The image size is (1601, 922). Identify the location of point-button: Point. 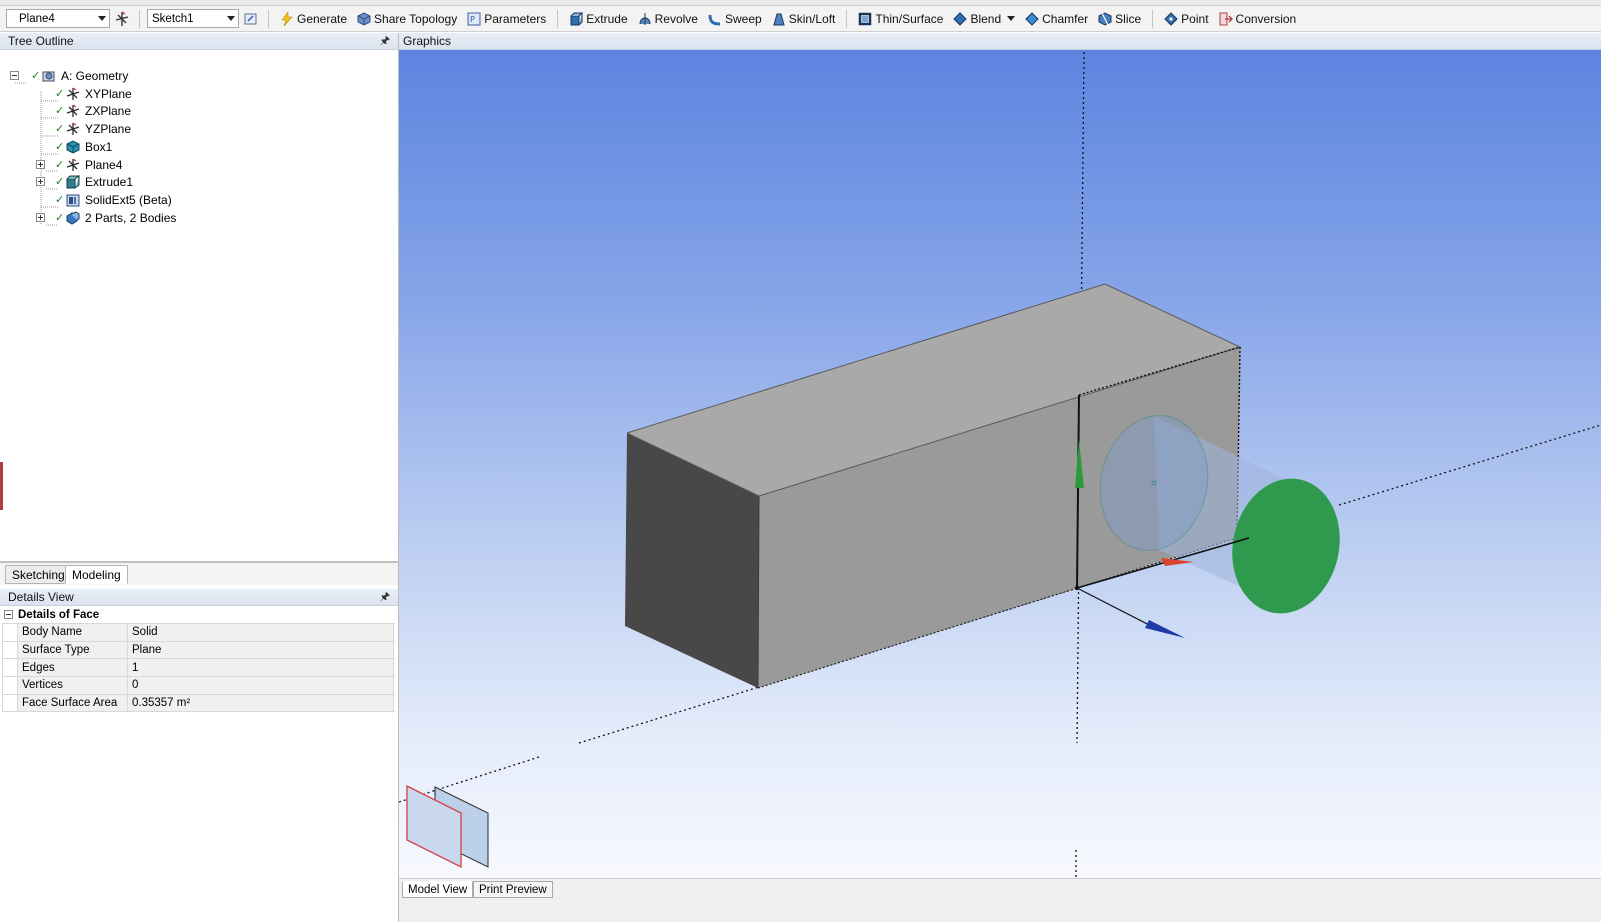
(1186, 19).